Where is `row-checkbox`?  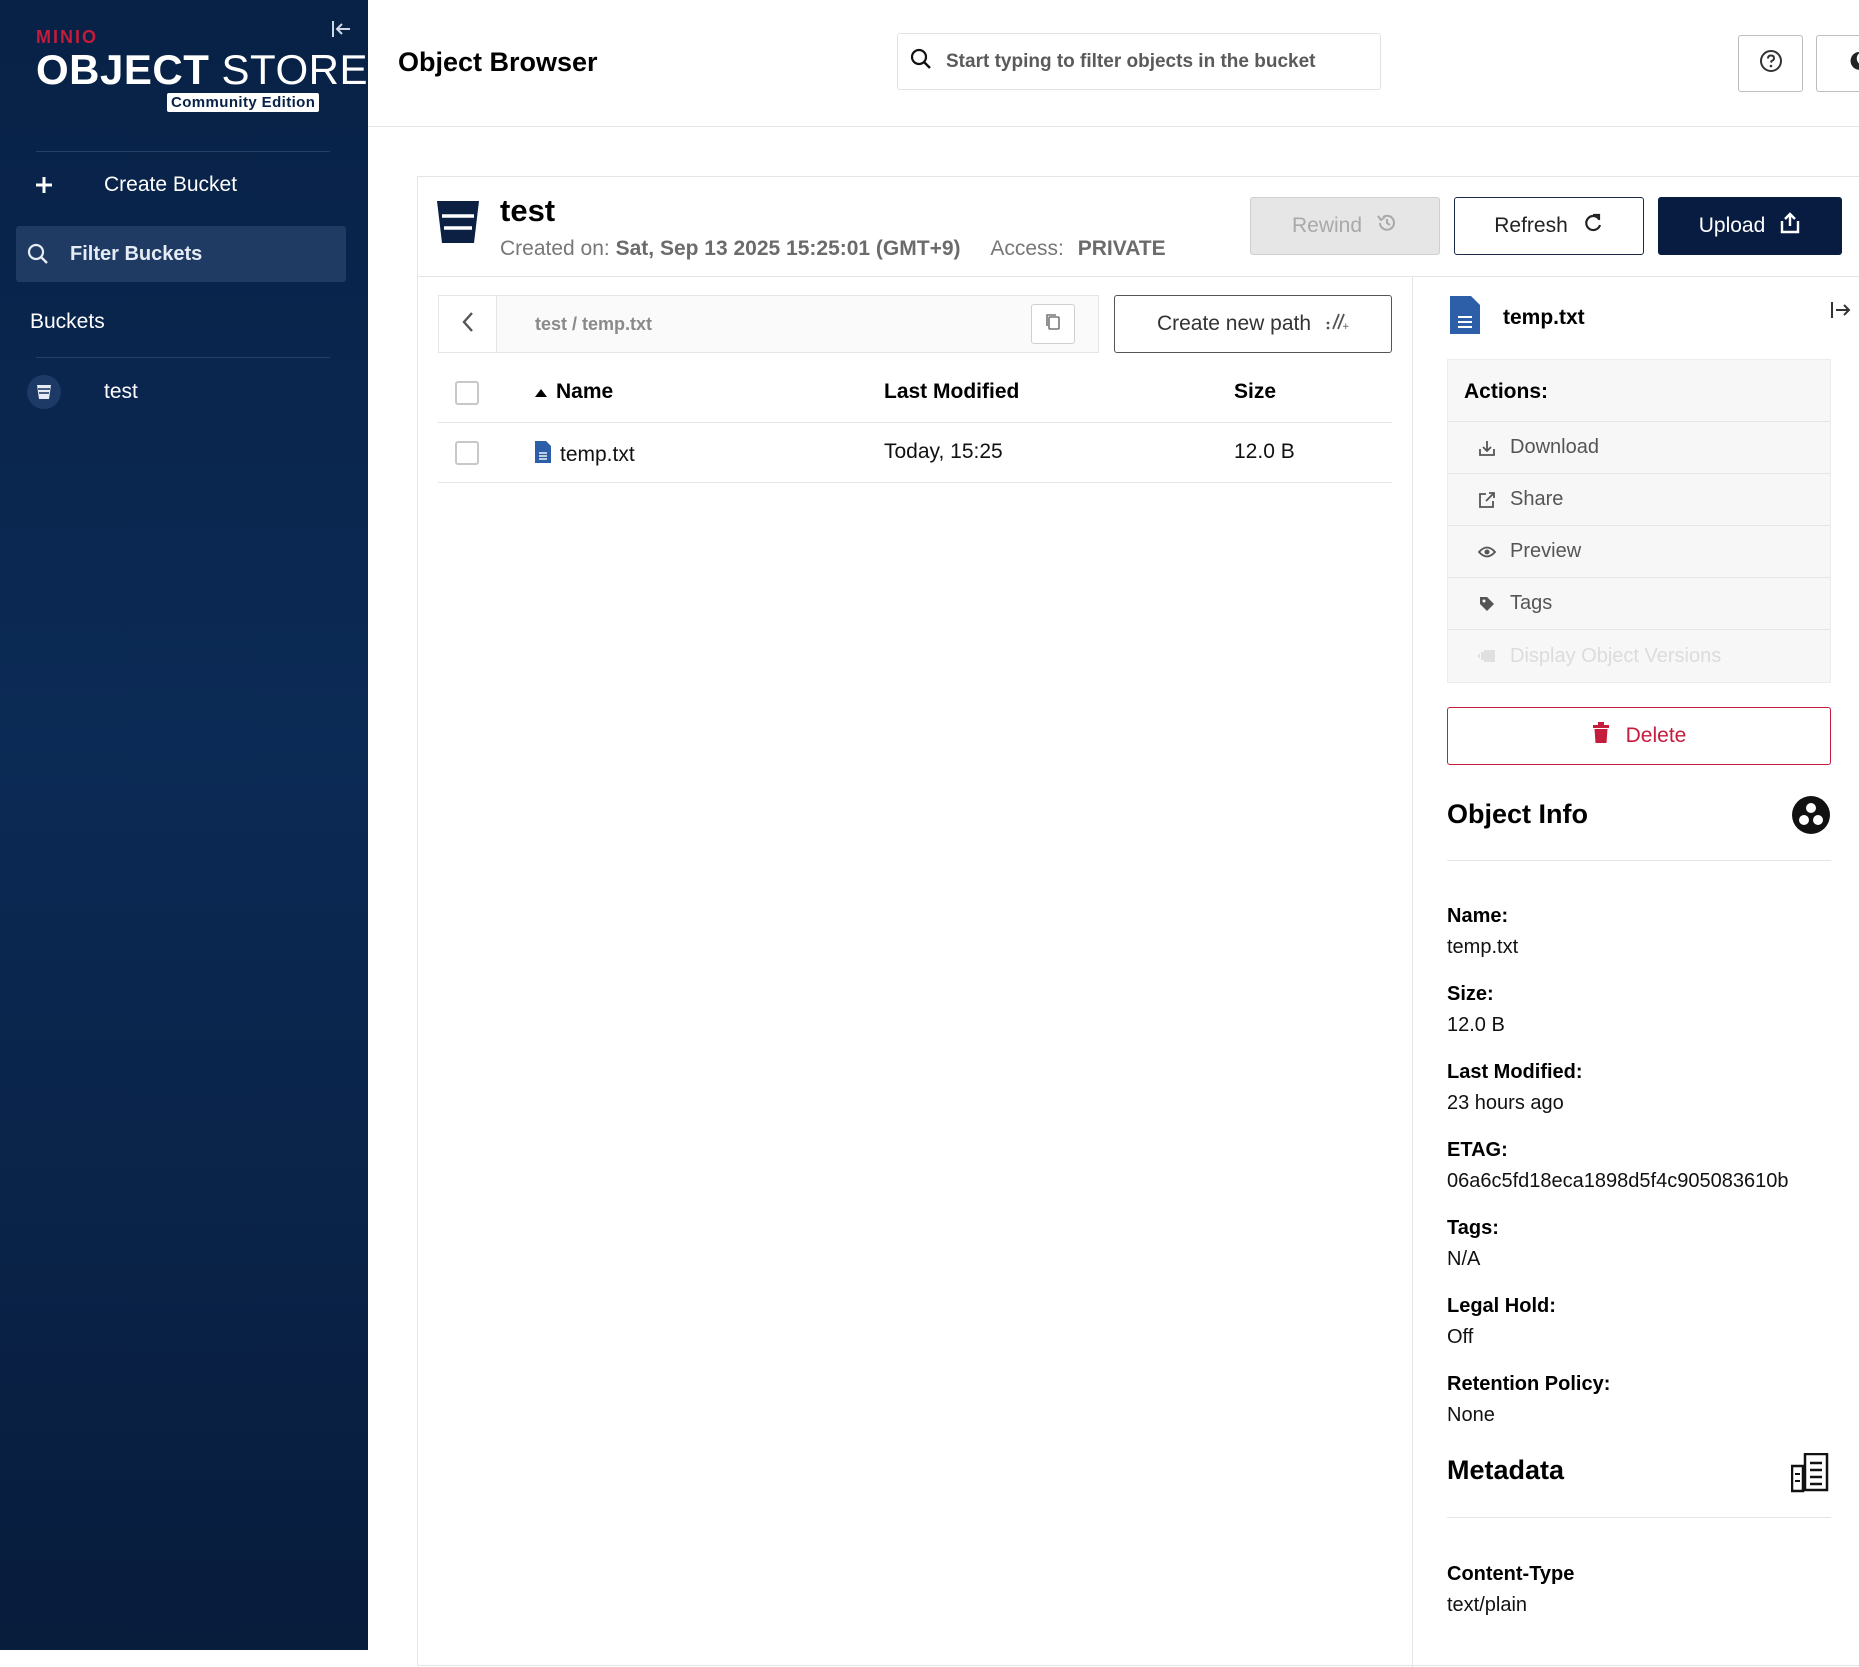
row-checkbox is located at coordinates (467, 453).